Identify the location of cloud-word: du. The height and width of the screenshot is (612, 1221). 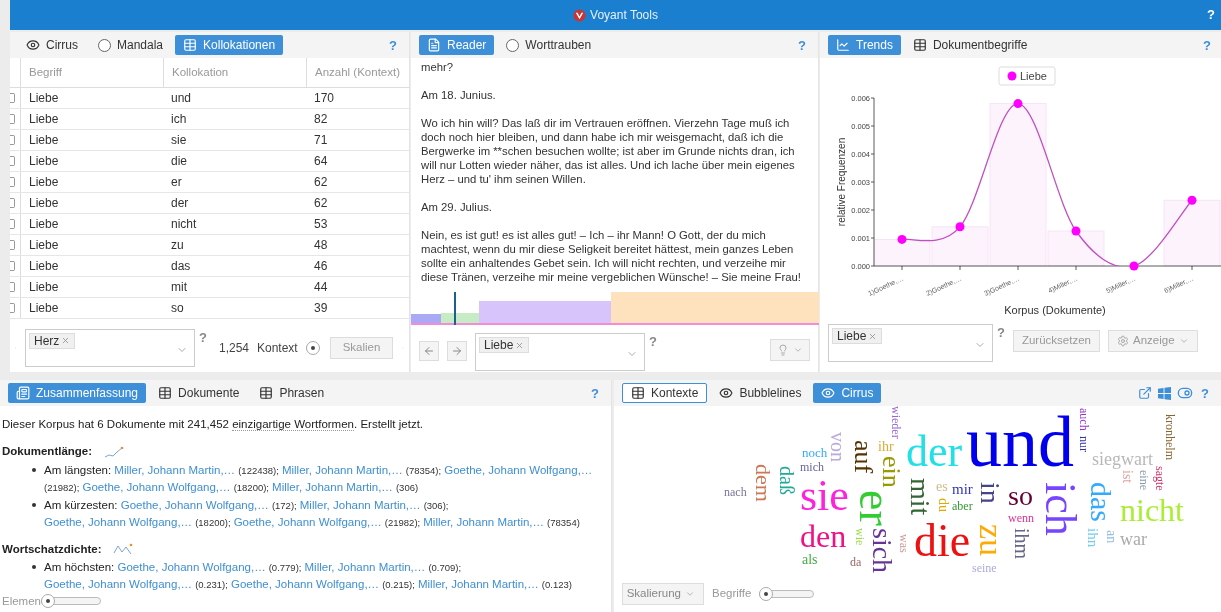
(943, 505).